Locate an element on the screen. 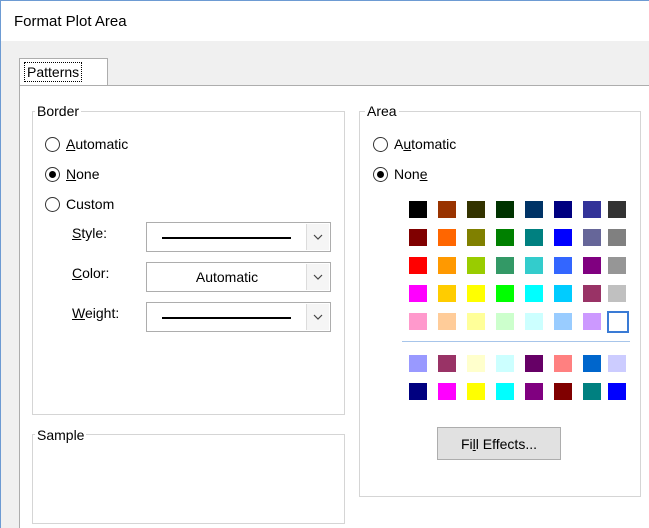 Image resolution: width=649 pixels, height=528 pixels. tab-patterns: Patterns is located at coordinates (63, 72).